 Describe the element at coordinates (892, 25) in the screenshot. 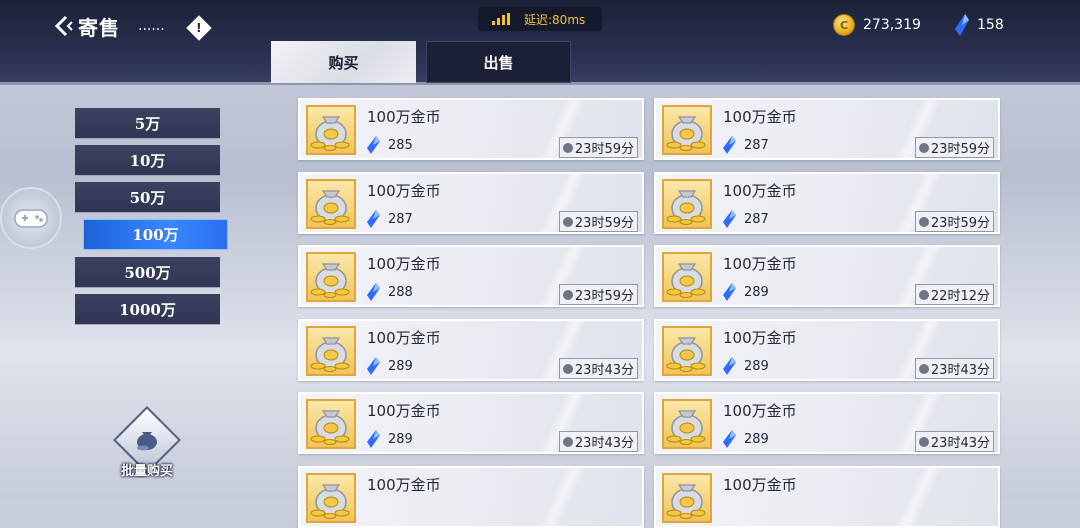

I see `gold-amount: 273,319` at that location.